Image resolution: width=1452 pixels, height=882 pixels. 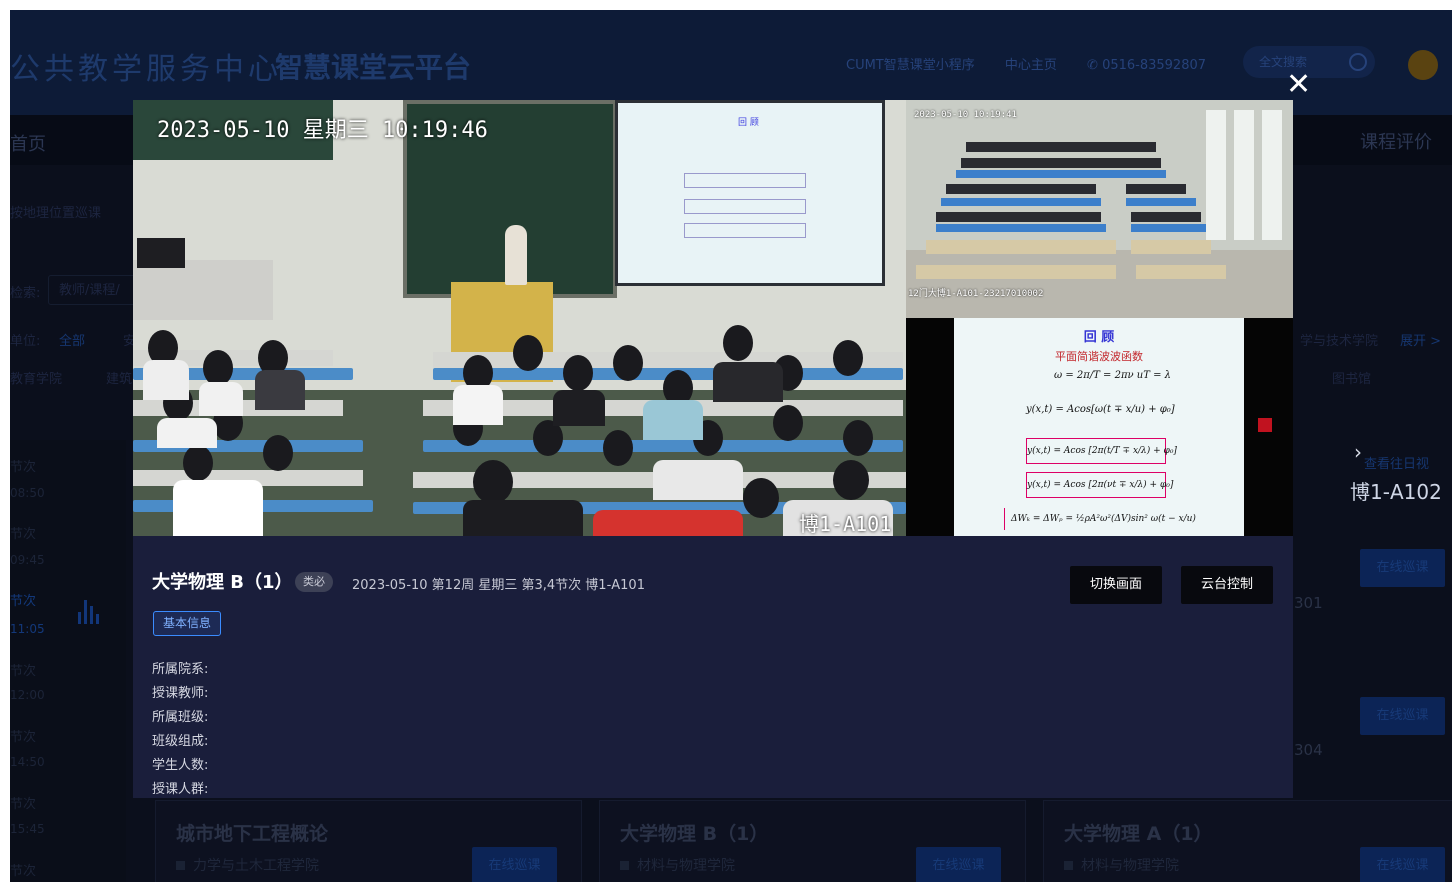 What do you see at coordinates (187, 623) in the screenshot?
I see `tab-basic-info: 基本信息` at bounding box center [187, 623].